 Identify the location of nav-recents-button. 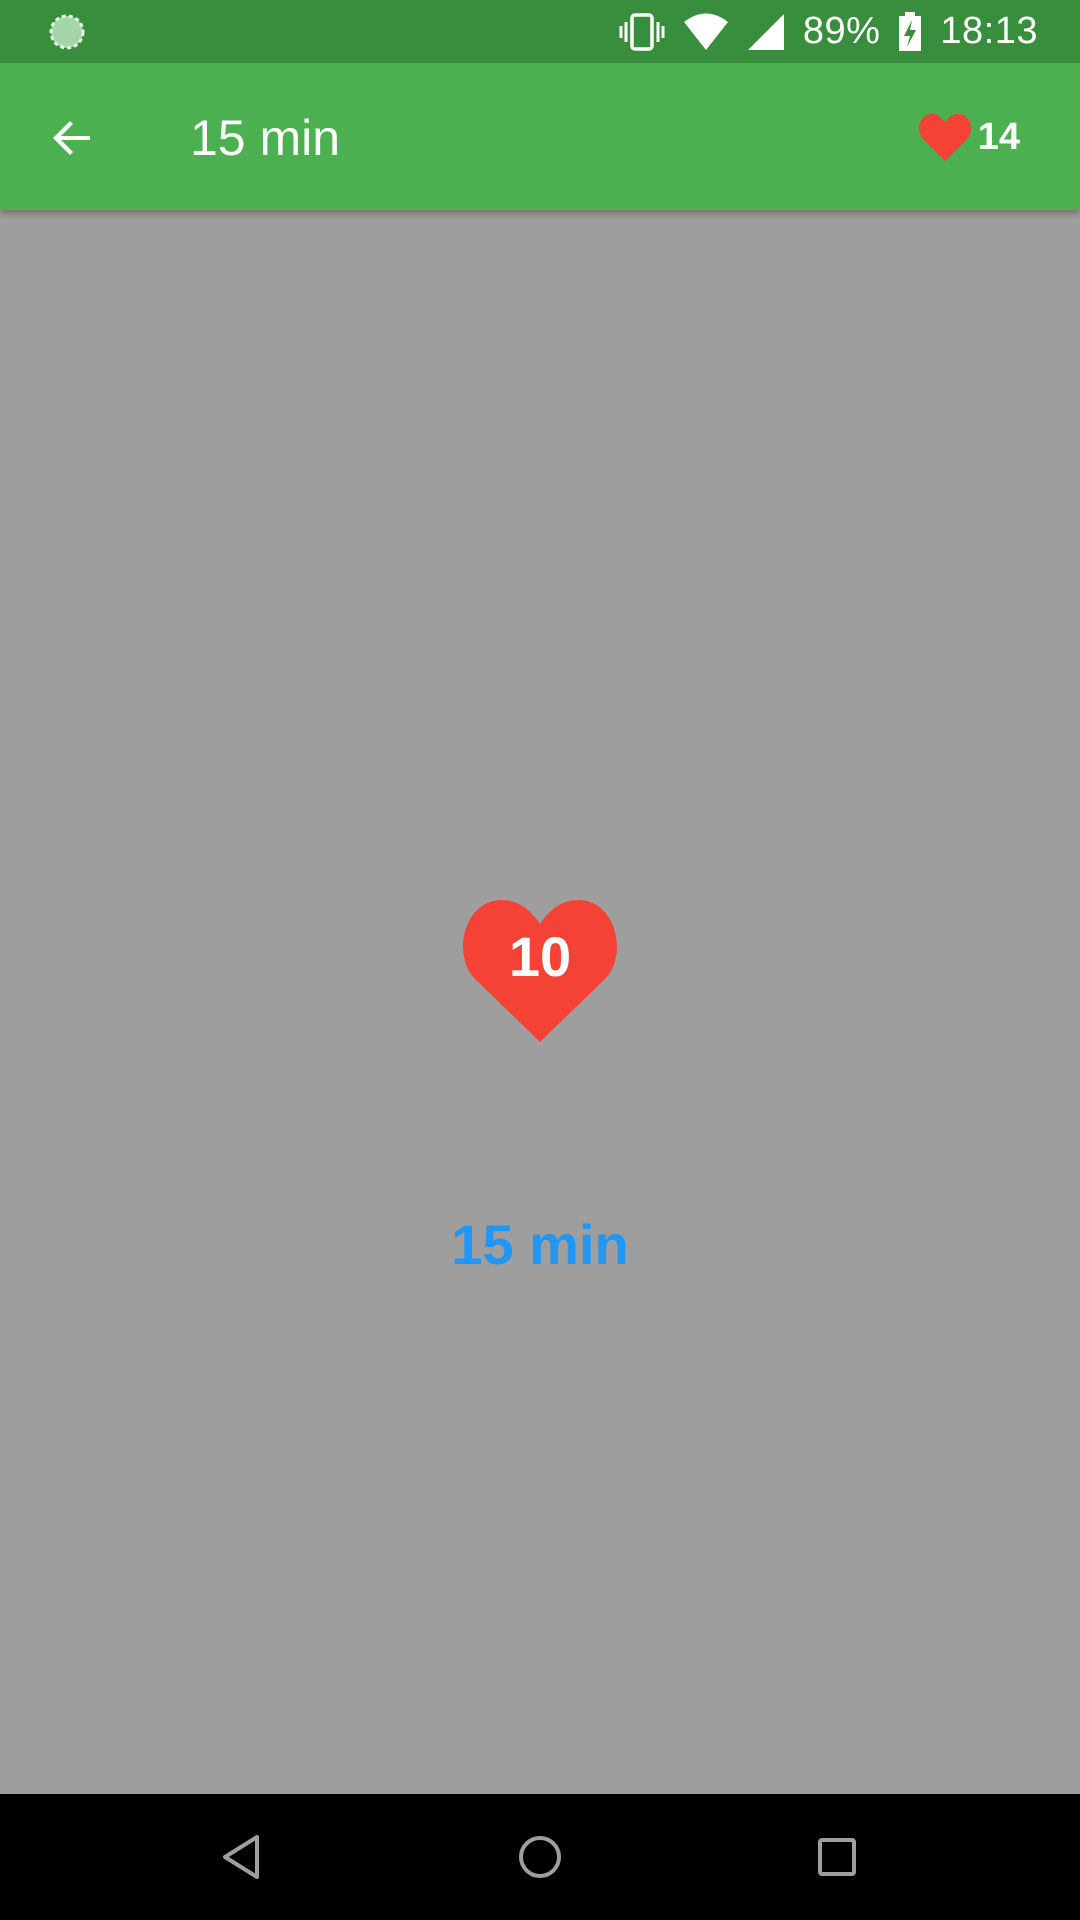
(837, 1857).